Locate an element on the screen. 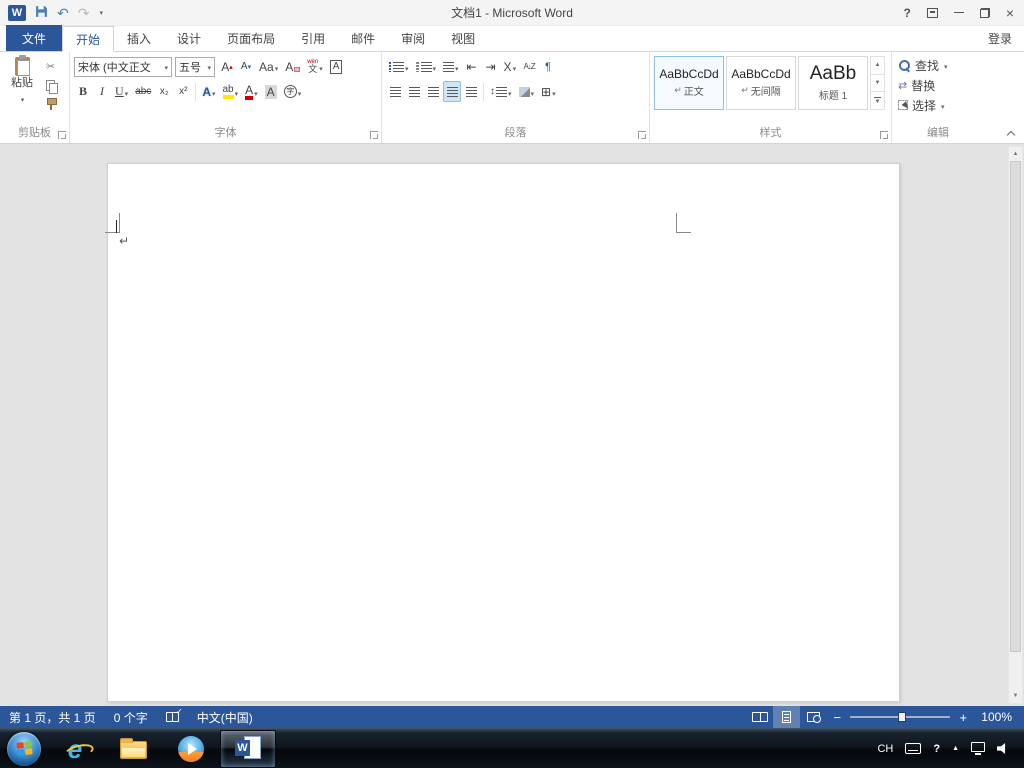  zoom-slider is located at coordinates (900, 717).